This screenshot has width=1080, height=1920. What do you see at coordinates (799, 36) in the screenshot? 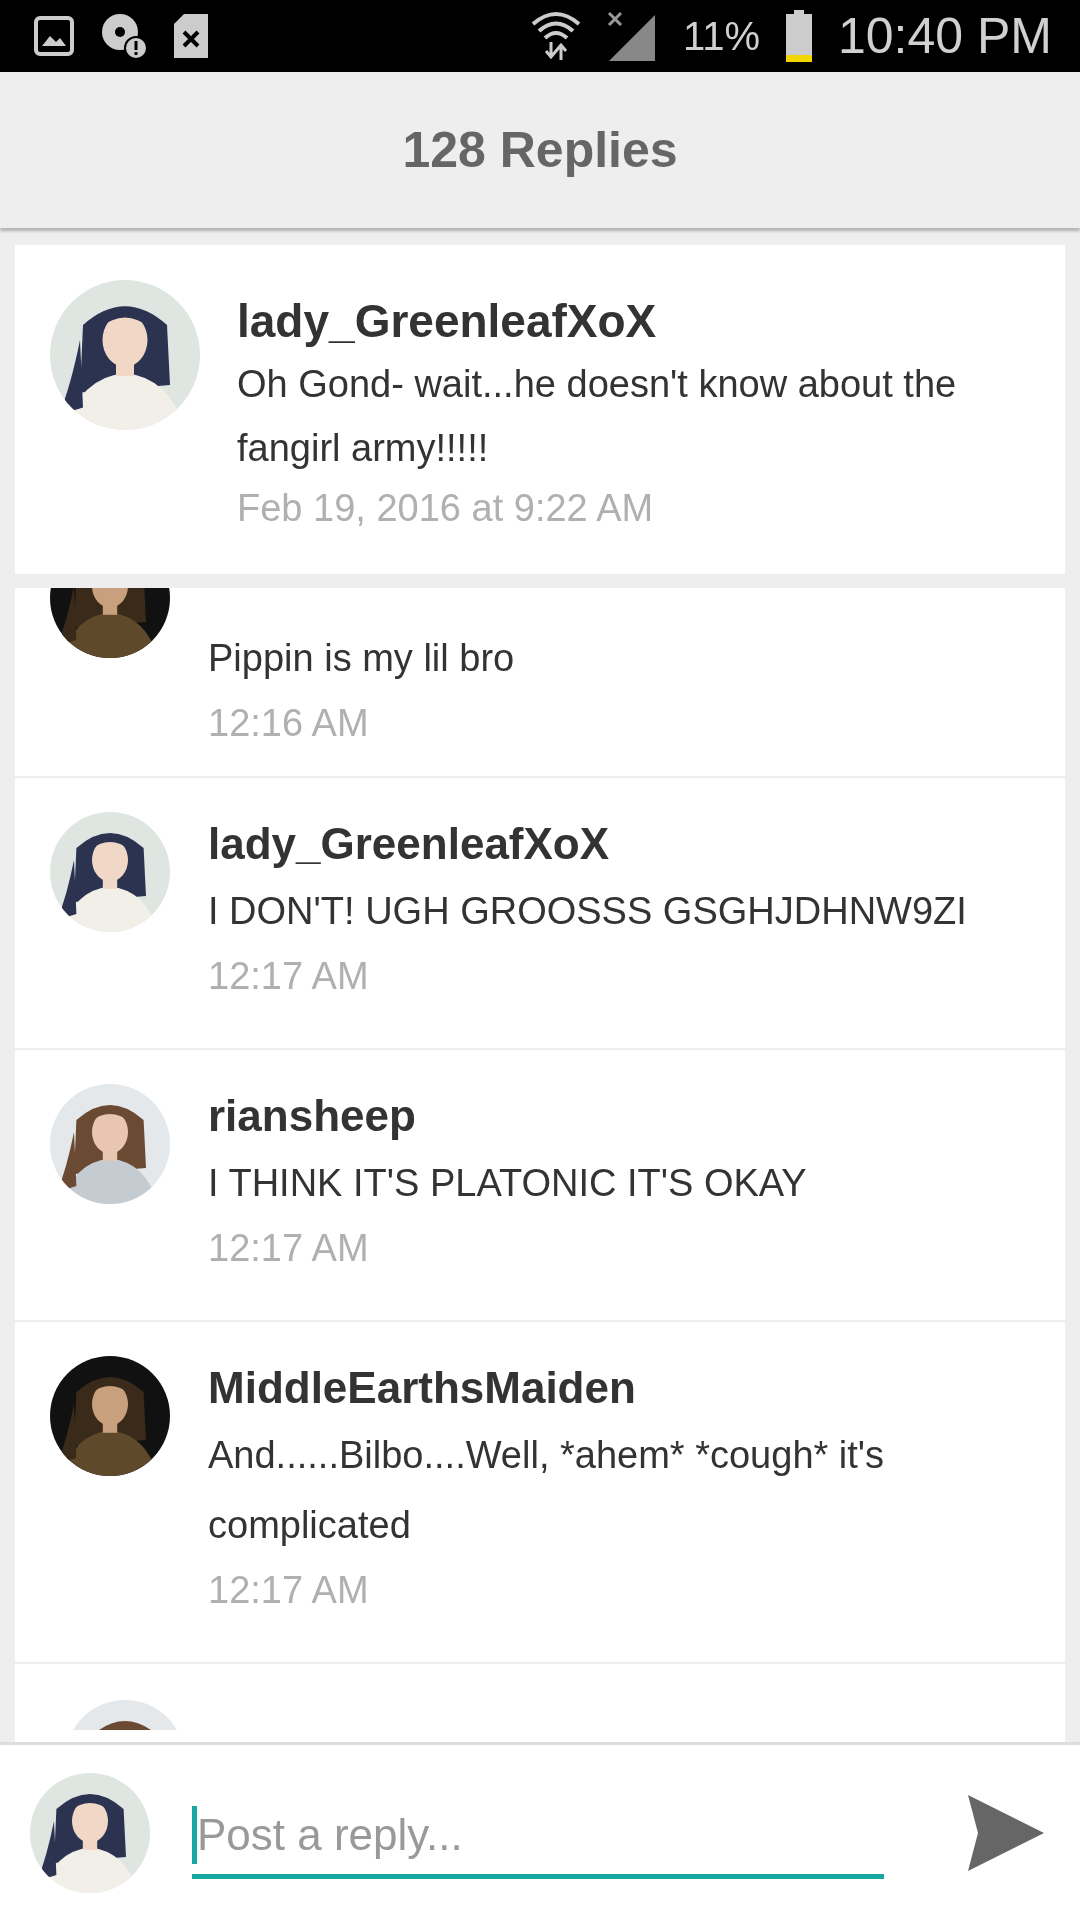
I see `battery-icon` at bounding box center [799, 36].